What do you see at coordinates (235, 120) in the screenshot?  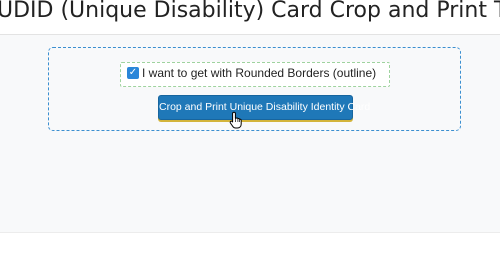 I see `hand-pointer-icon` at bounding box center [235, 120].